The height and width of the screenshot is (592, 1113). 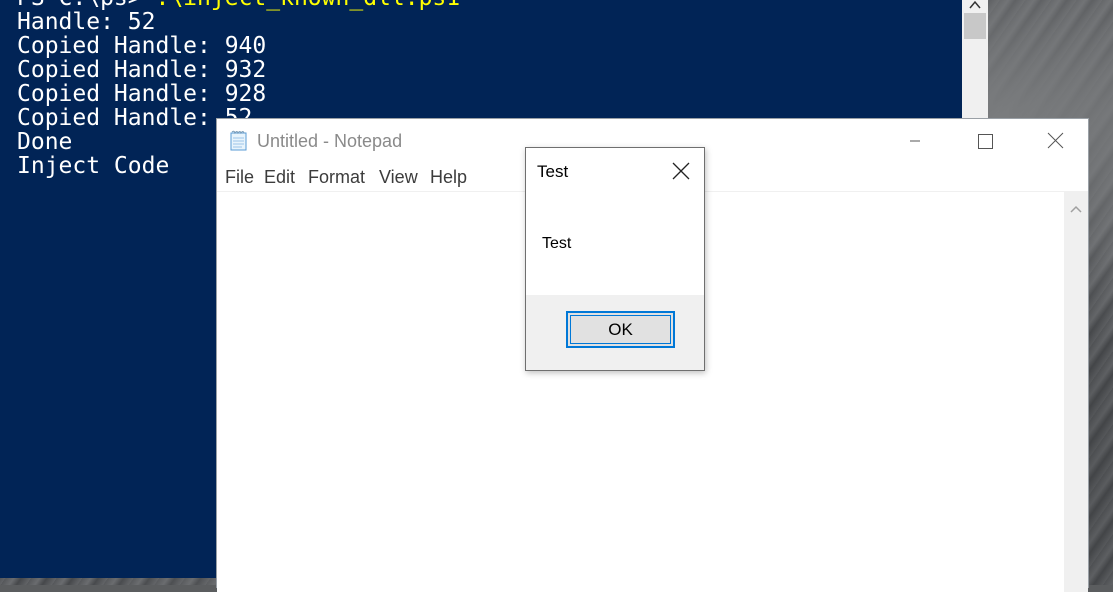 What do you see at coordinates (448, 177) in the screenshot?
I see `menu-help: Help` at bounding box center [448, 177].